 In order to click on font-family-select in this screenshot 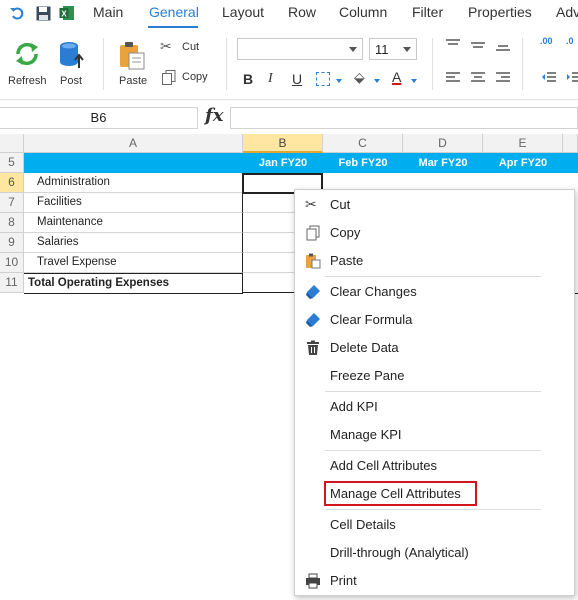, I will do `click(300, 49)`.